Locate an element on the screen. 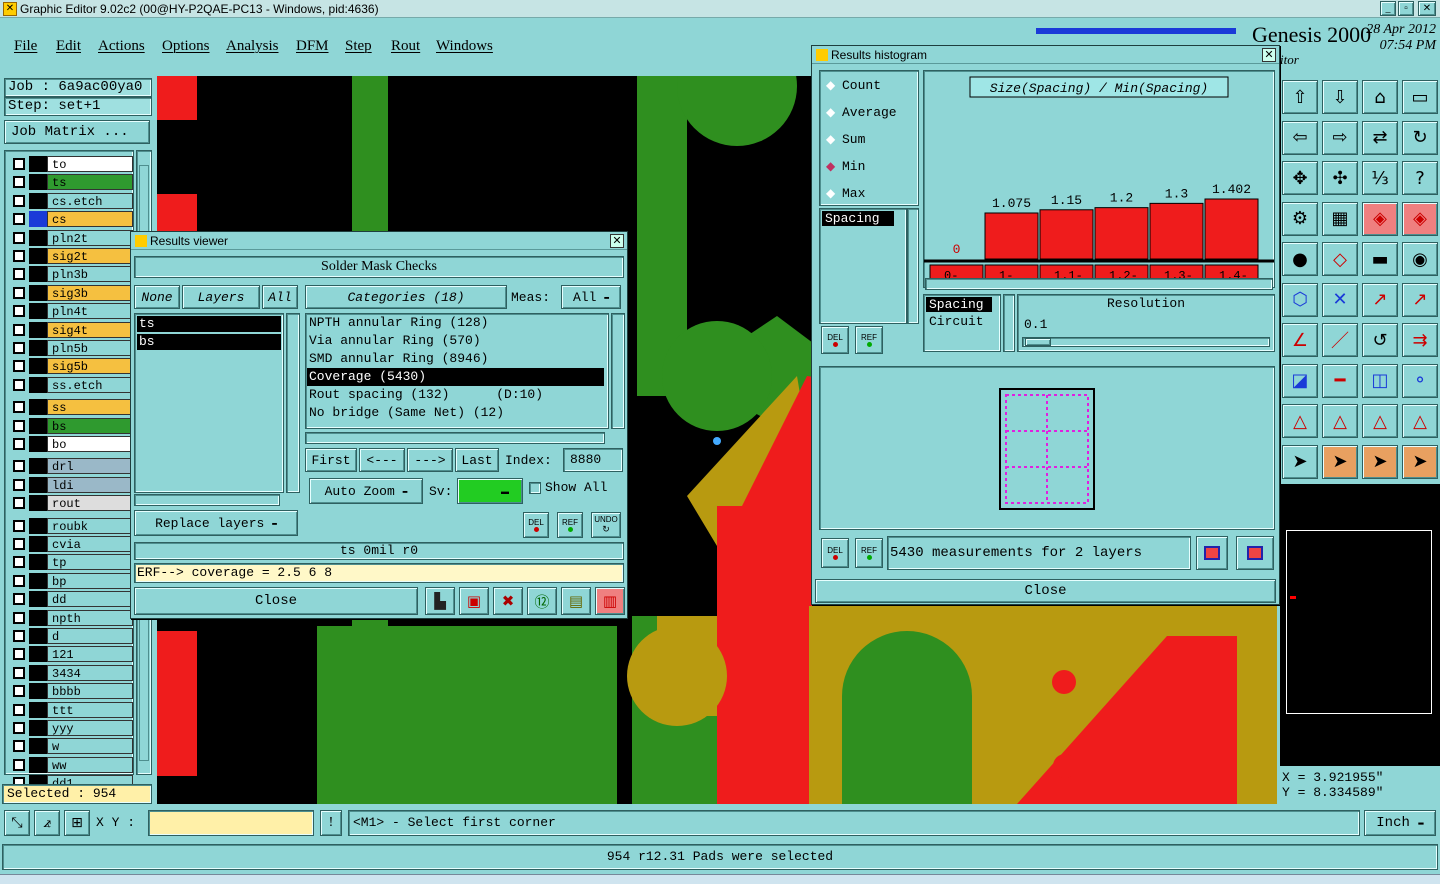 The width and height of the screenshot is (1440, 884). aggregate-option-sum: ◆ Sum is located at coordinates (845, 139).